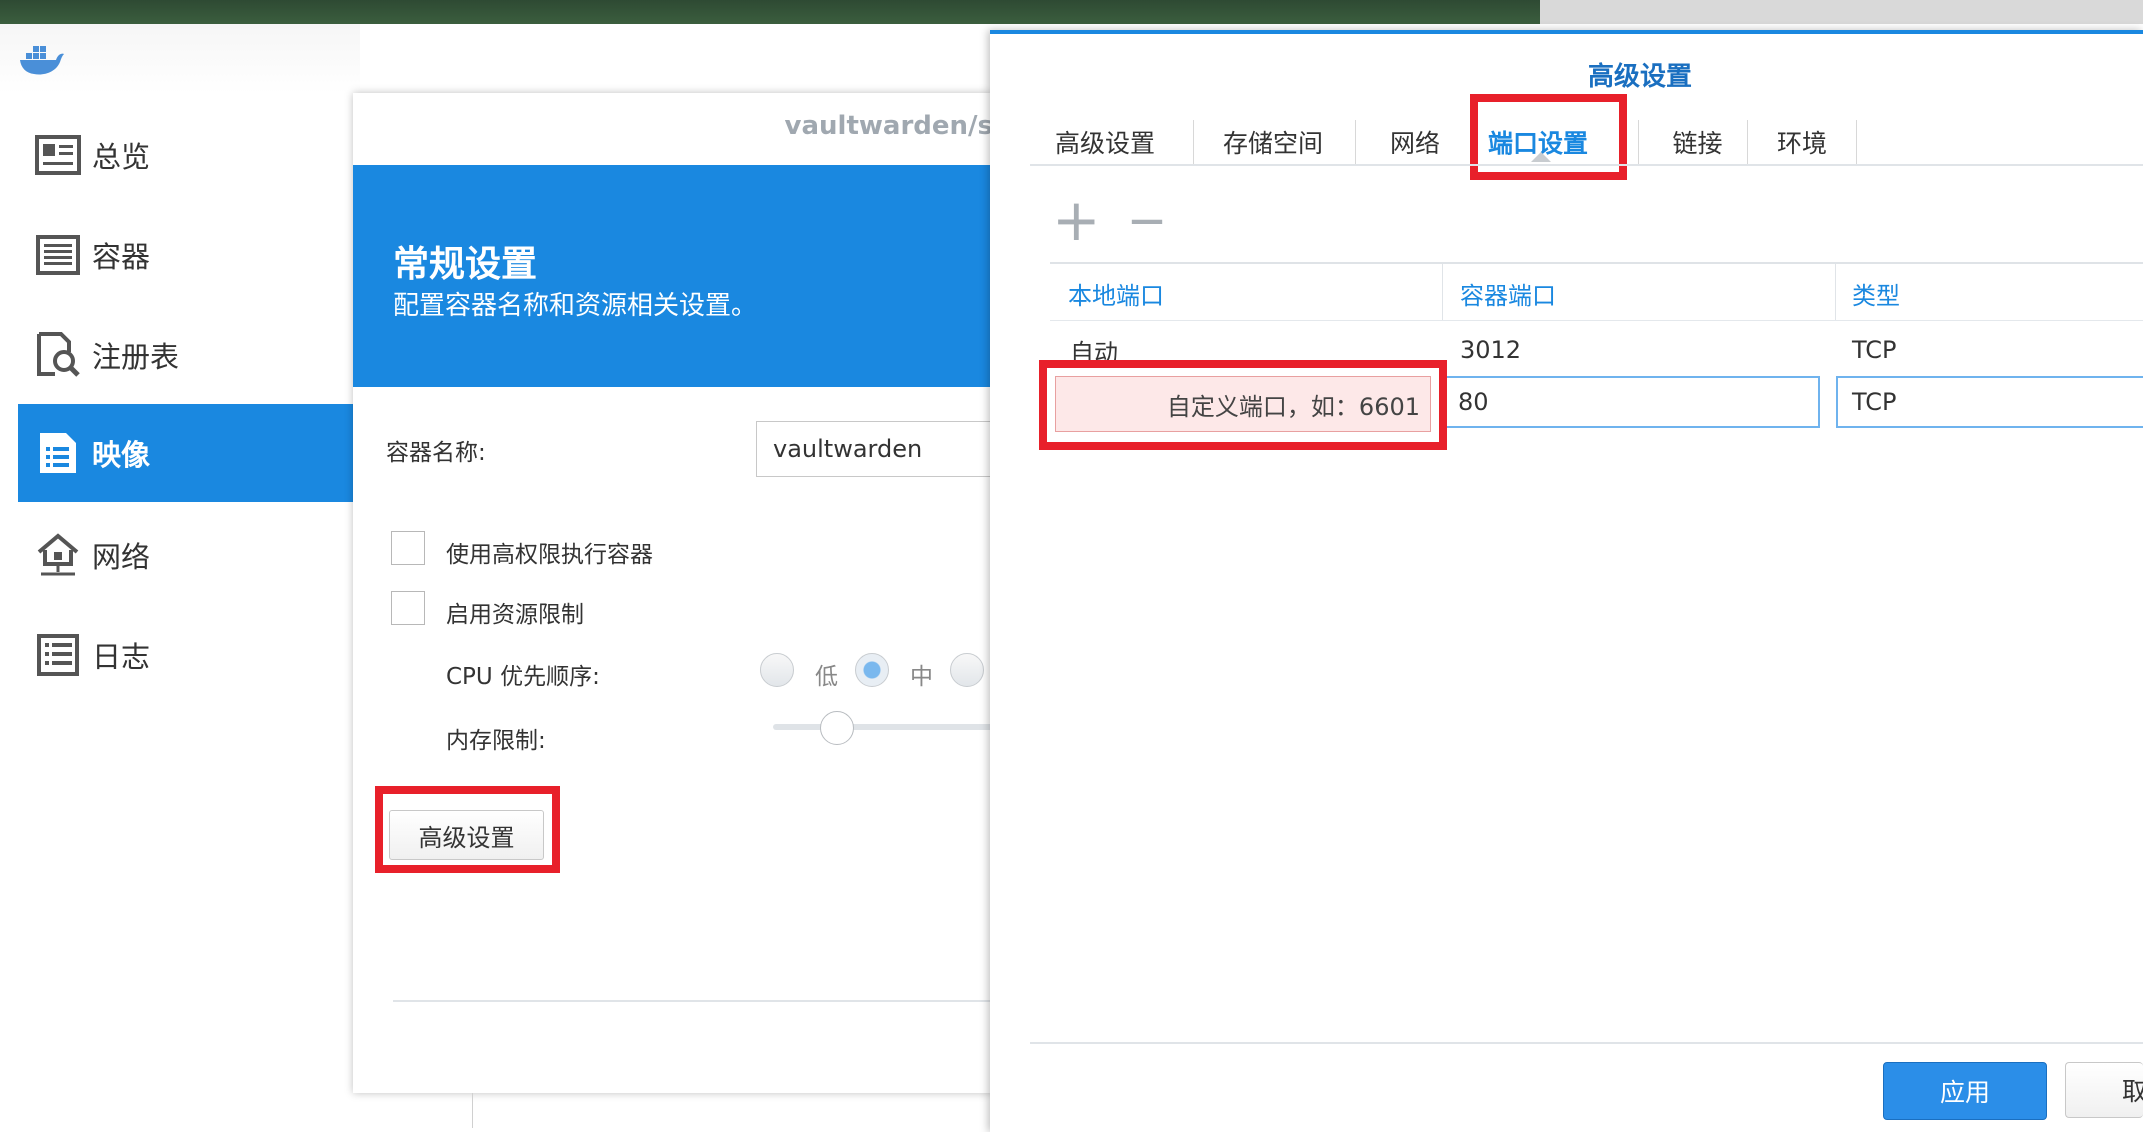  Describe the element at coordinates (886, 449) in the screenshot. I see `container-name-input: vaultwarden` at that location.